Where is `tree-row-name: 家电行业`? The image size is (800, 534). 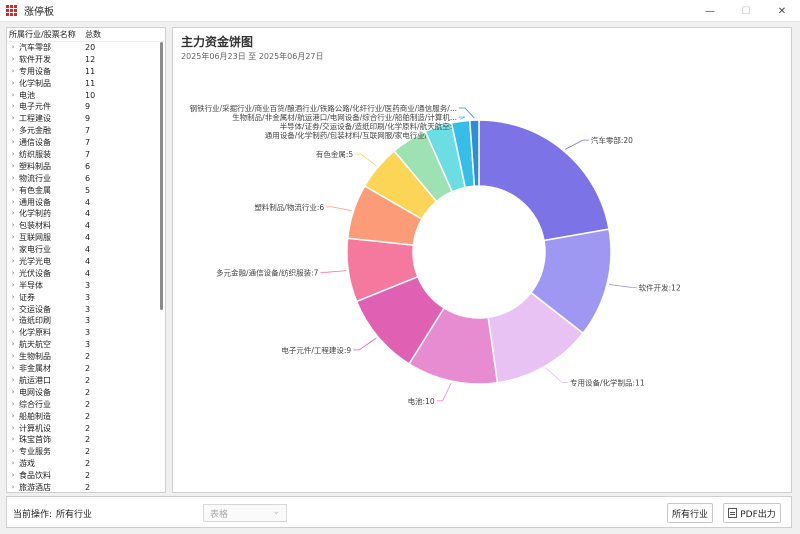 tree-row-name: 家电行业 is located at coordinates (35, 250).